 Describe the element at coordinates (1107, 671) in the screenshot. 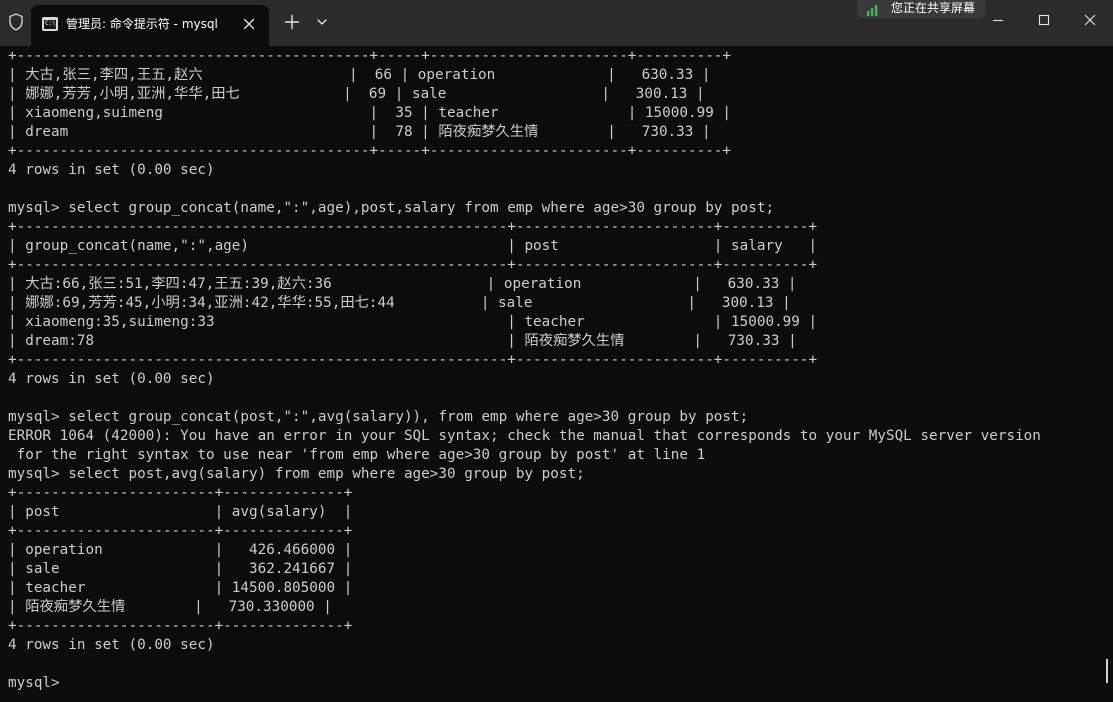

I see `scrollbar-thumb` at that location.